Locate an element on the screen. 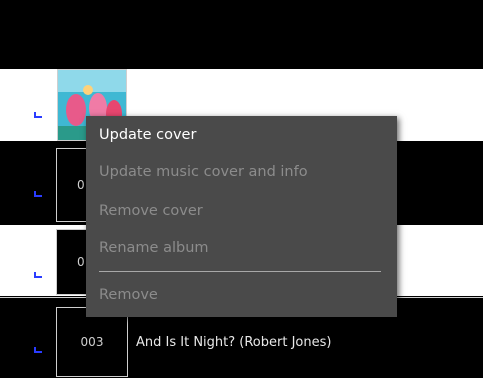 Image resolution: width=483 pixels, height=378 pixels. menu-item-remove: Remove is located at coordinates (128, 295).